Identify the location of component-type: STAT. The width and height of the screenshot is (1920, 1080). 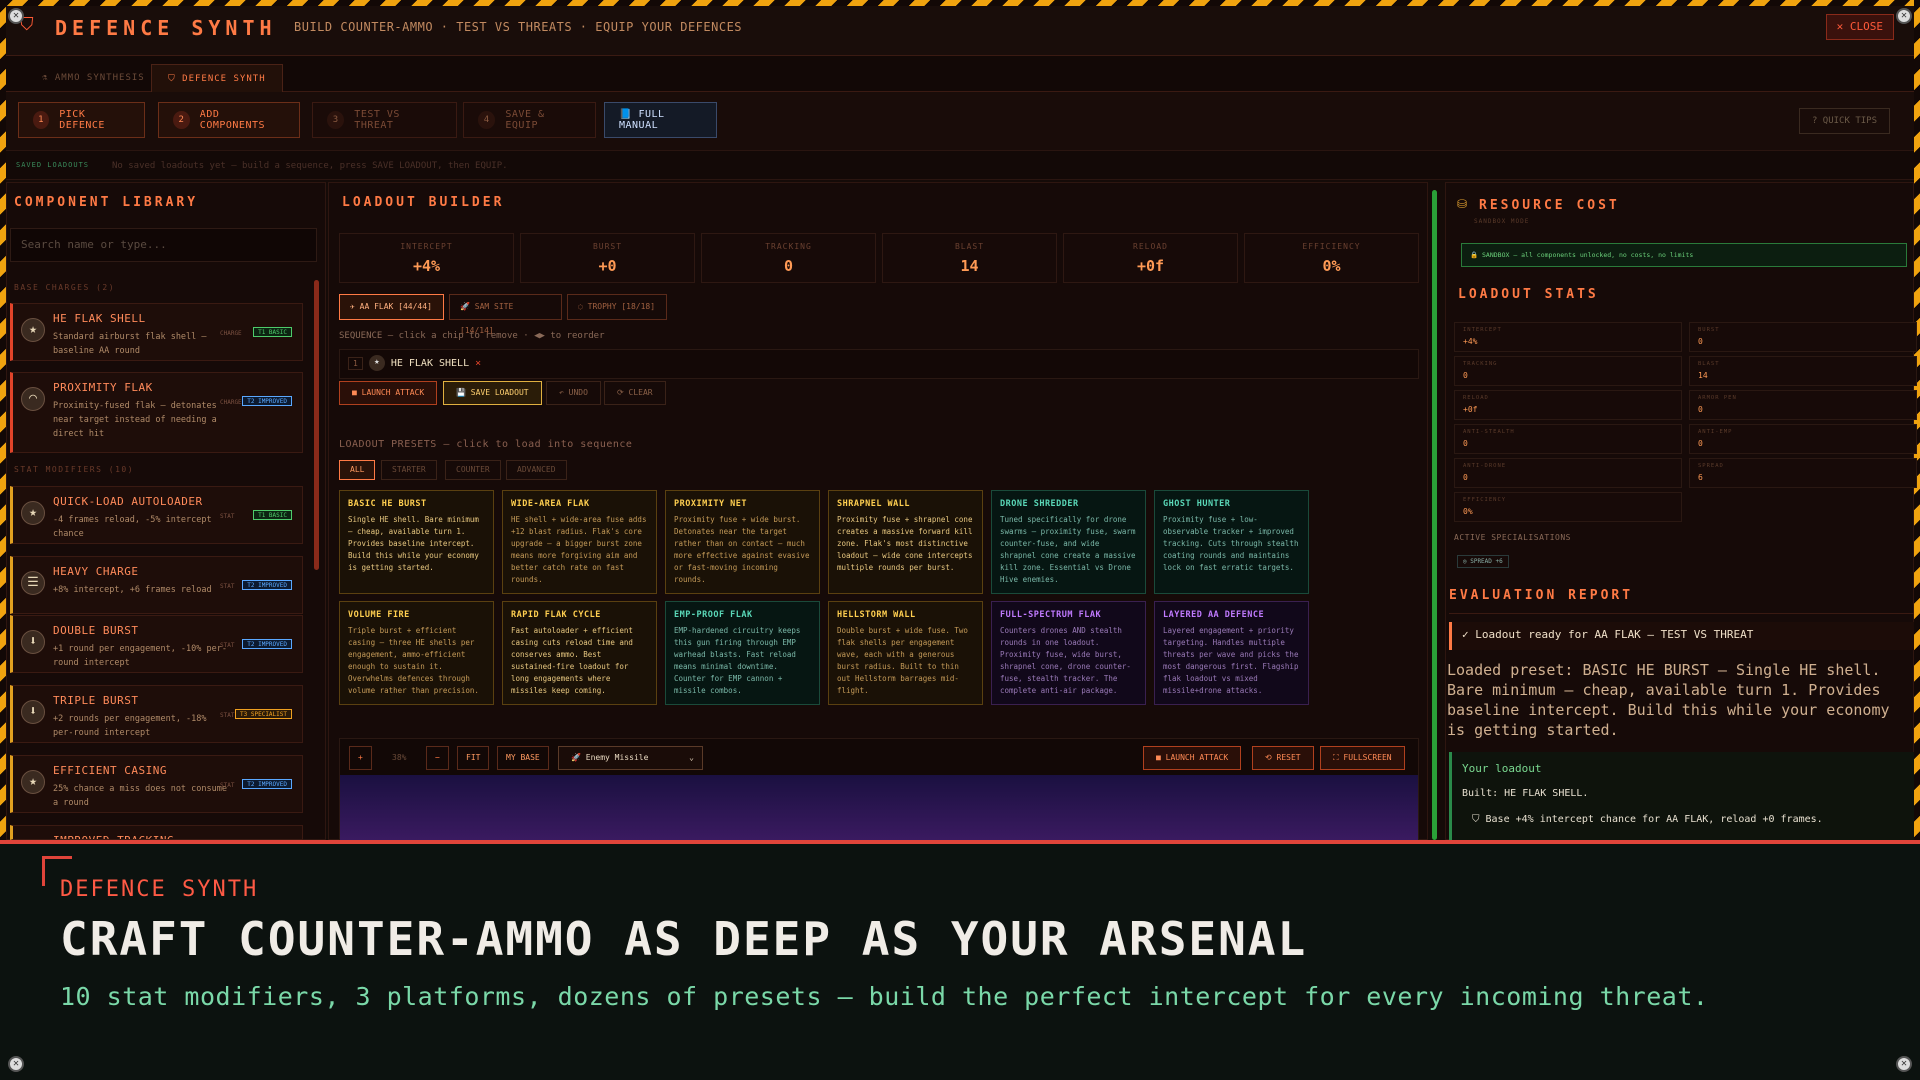
(227, 785).